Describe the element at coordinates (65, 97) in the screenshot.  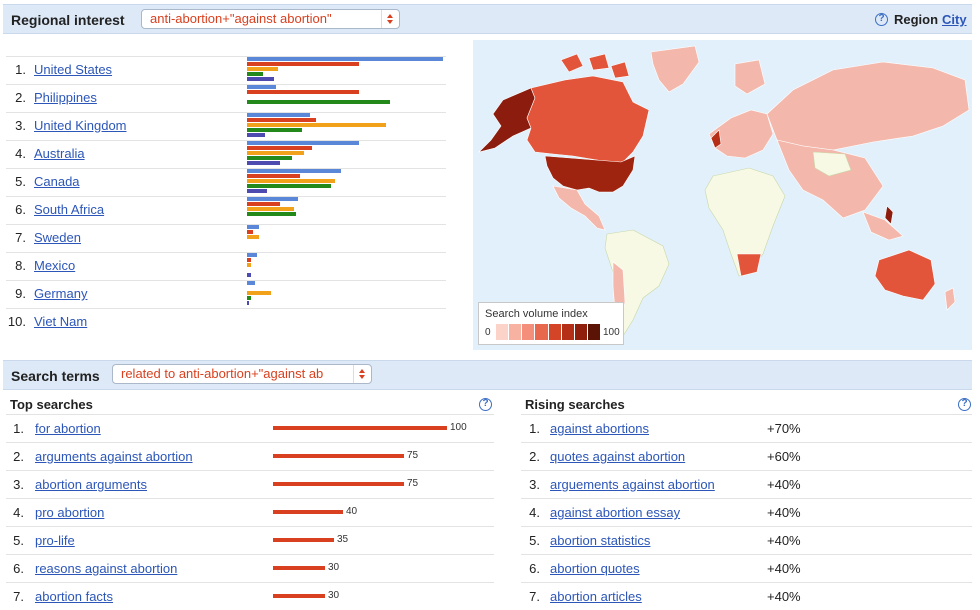
I see `country-link: Philippines` at that location.